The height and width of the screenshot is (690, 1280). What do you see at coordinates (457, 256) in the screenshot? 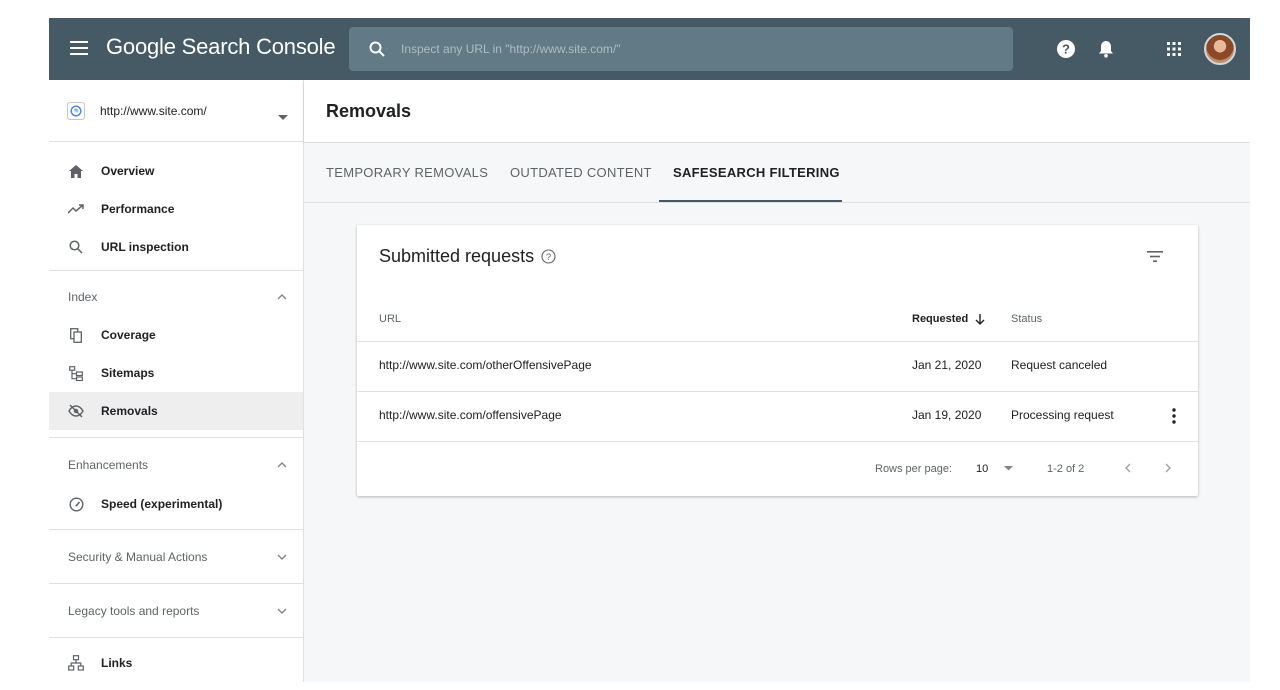
I see `card-title-text: Submitted requests` at bounding box center [457, 256].